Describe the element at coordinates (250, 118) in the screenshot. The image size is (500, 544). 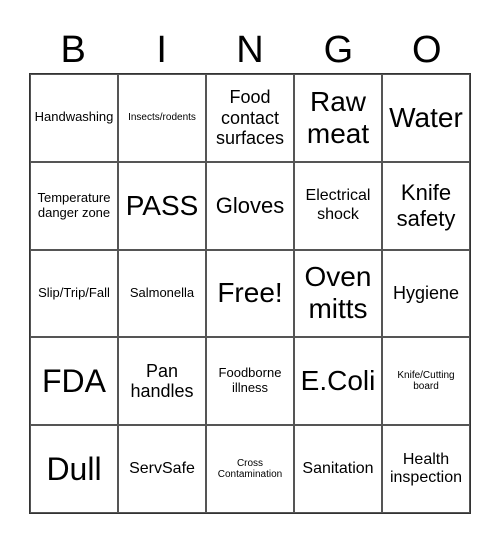
I see `bingo-cell: Food contact surfaces` at that location.